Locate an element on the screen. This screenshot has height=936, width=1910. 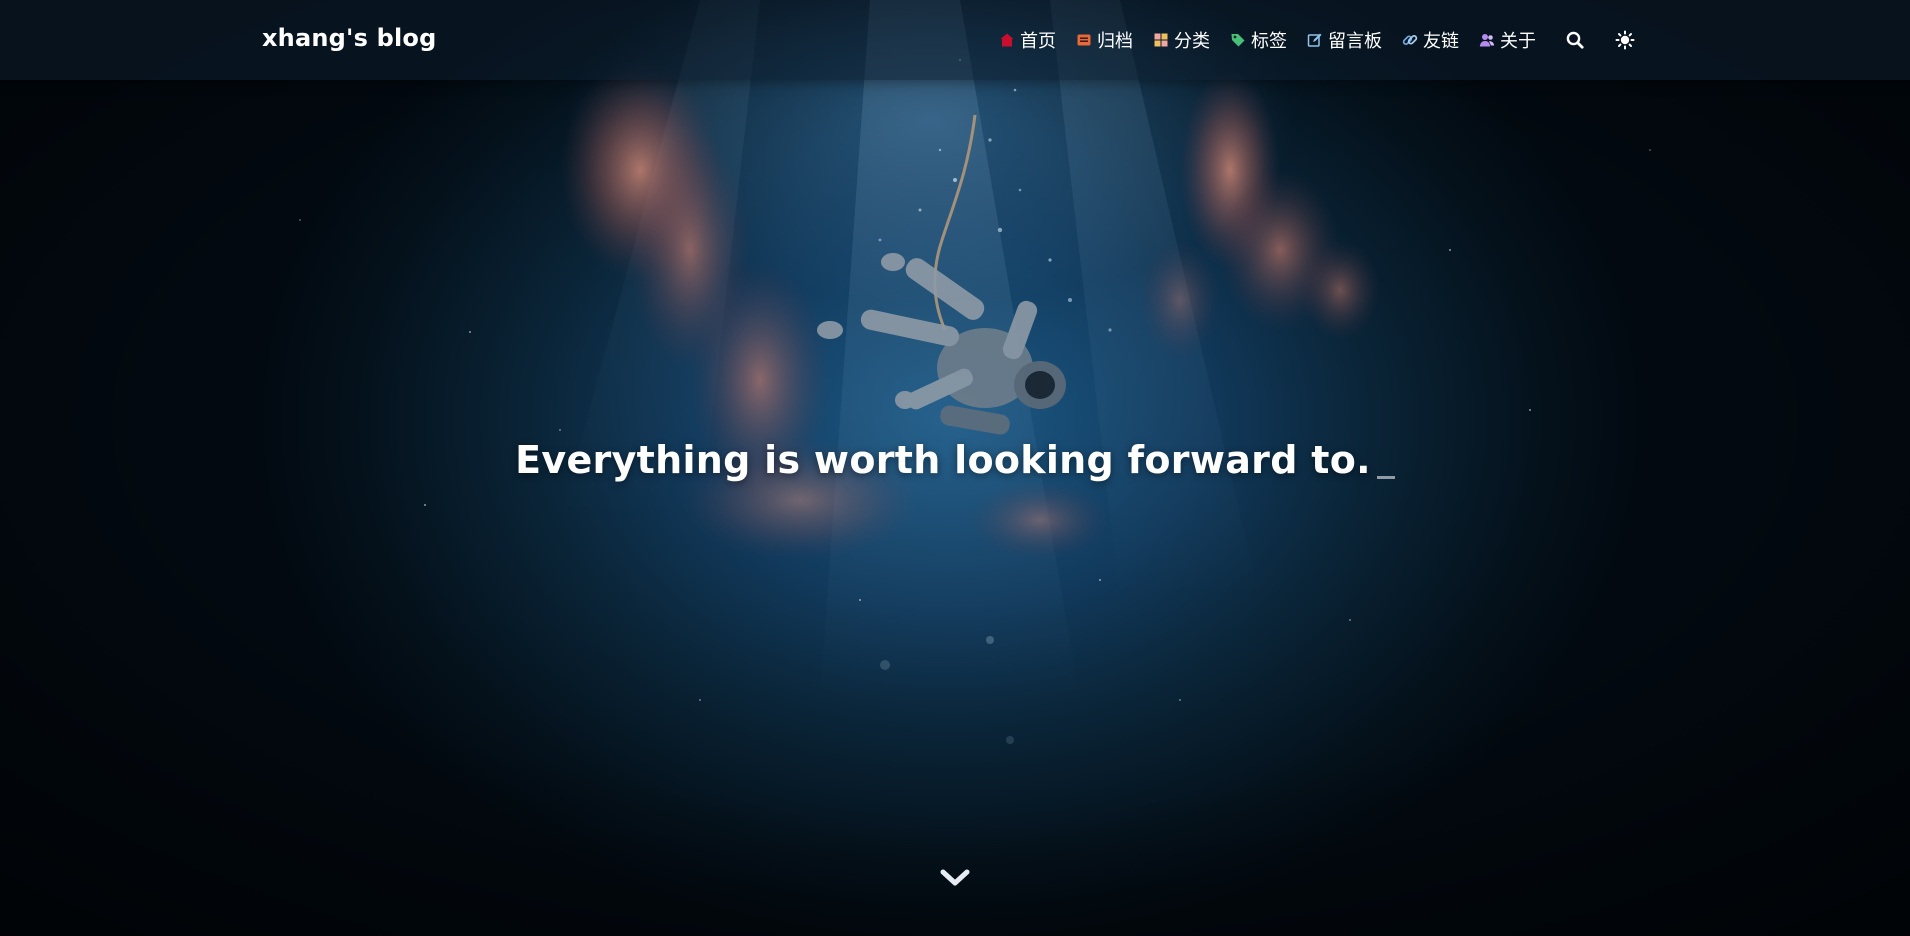
hero-slogan: Everything is worth looking forward to. is located at coordinates (955, 460).